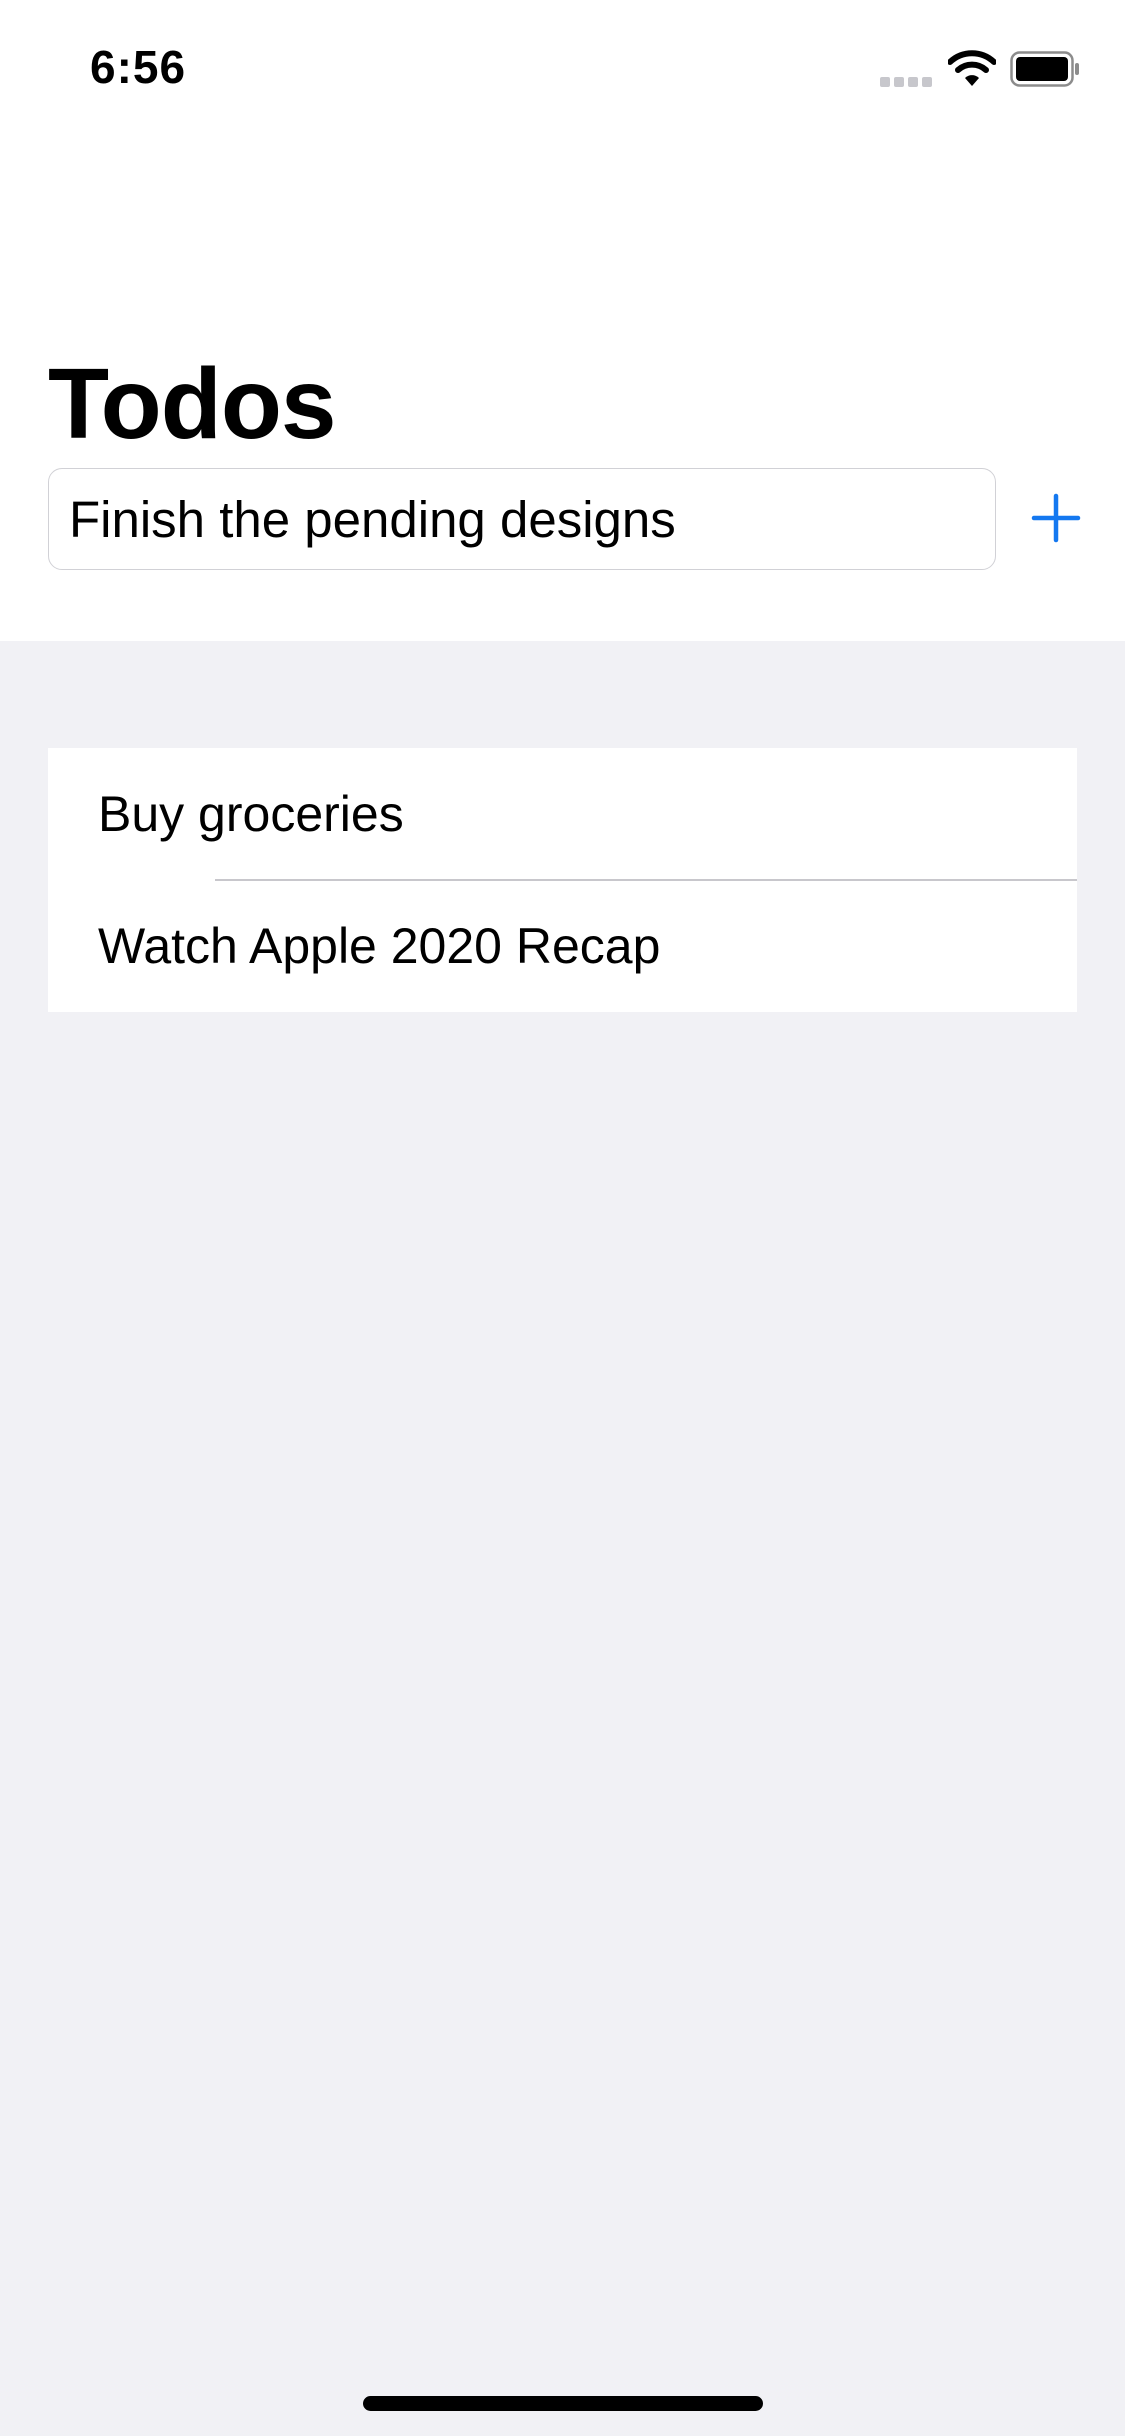 The image size is (1125, 2436). What do you see at coordinates (563, 2403) in the screenshot?
I see `home-indicator` at bounding box center [563, 2403].